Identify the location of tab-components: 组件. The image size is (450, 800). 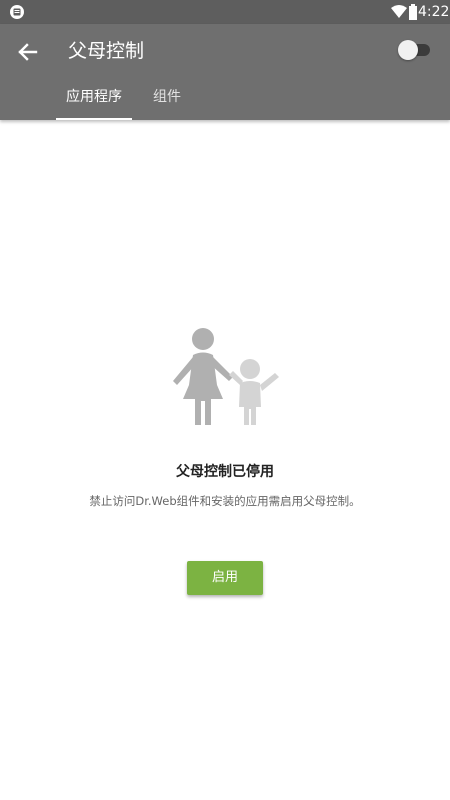
(167, 102).